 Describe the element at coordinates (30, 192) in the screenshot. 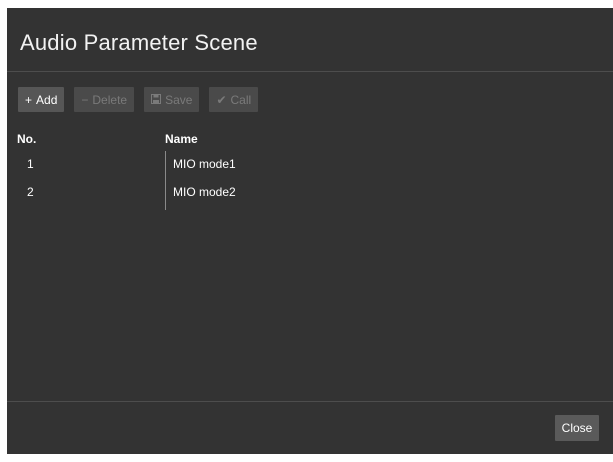

I see `row-number: 2` at that location.